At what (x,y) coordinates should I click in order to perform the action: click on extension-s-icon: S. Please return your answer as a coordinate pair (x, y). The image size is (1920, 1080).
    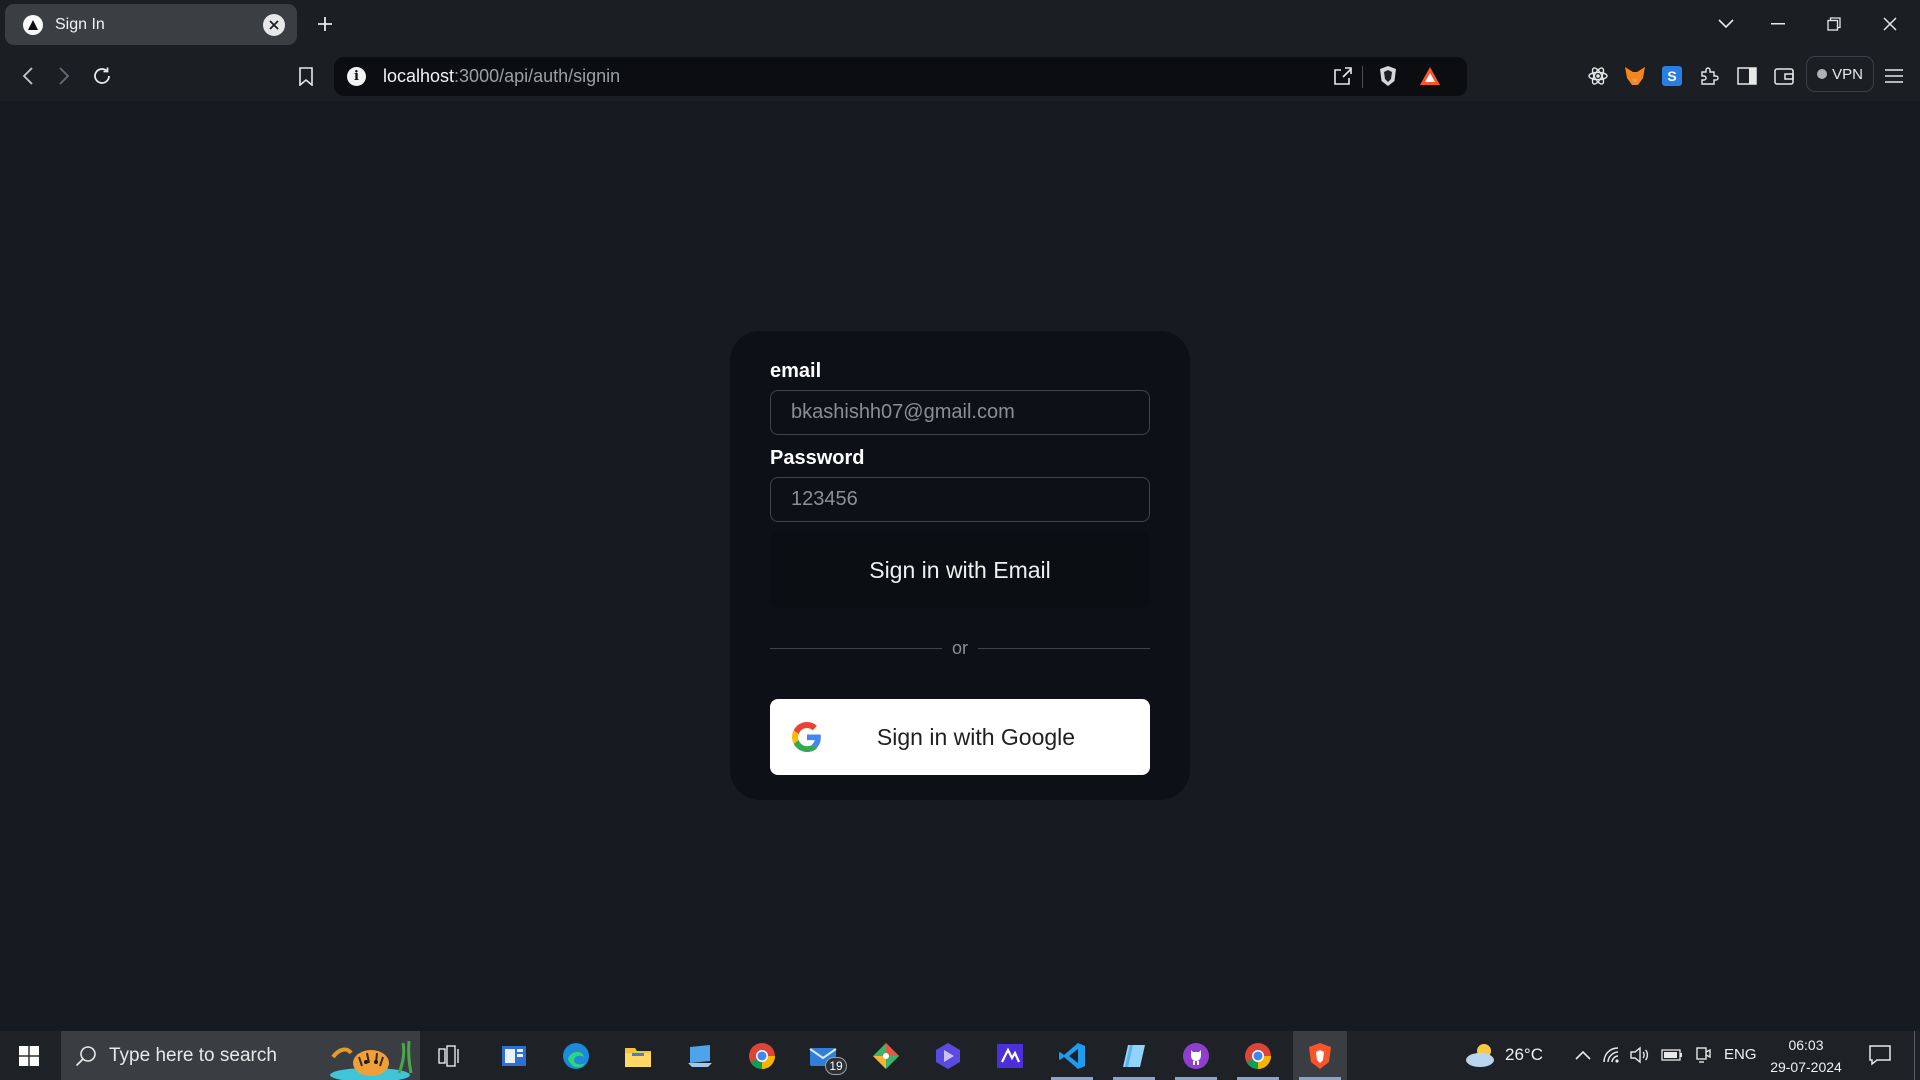
    Looking at the image, I should click on (1672, 76).